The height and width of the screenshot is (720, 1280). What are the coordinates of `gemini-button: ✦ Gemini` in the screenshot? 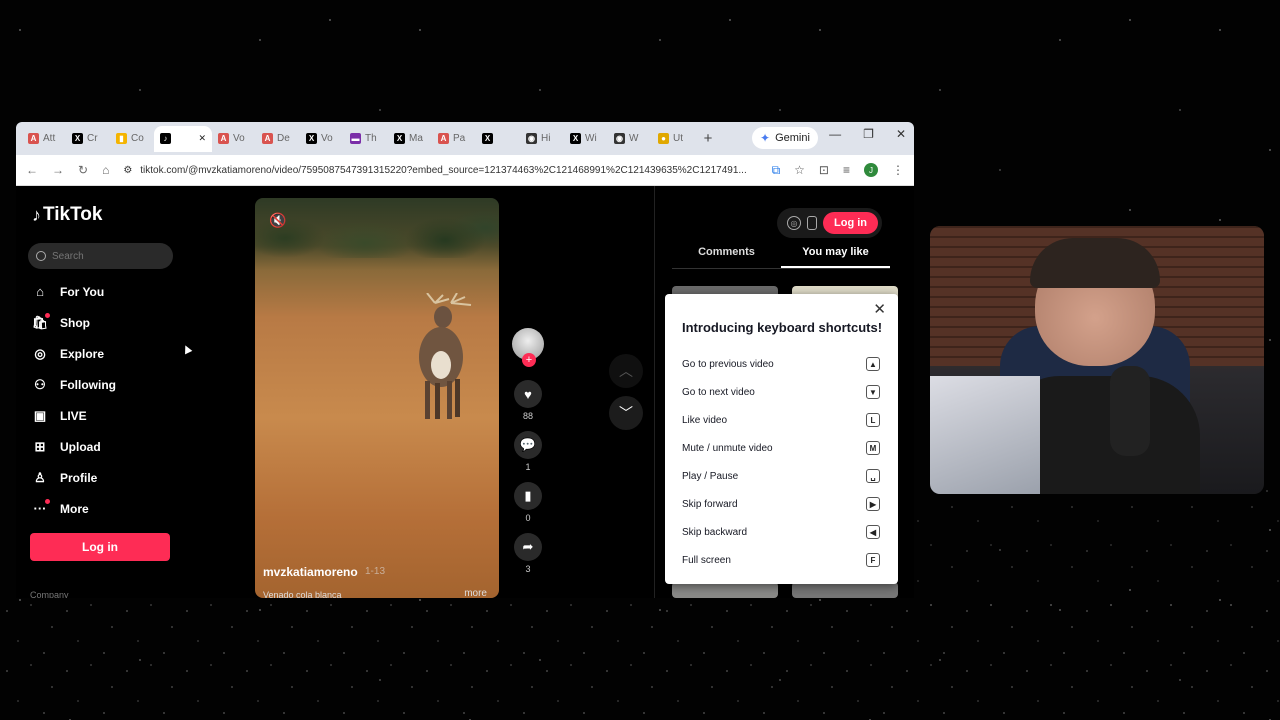 It's located at (785, 138).